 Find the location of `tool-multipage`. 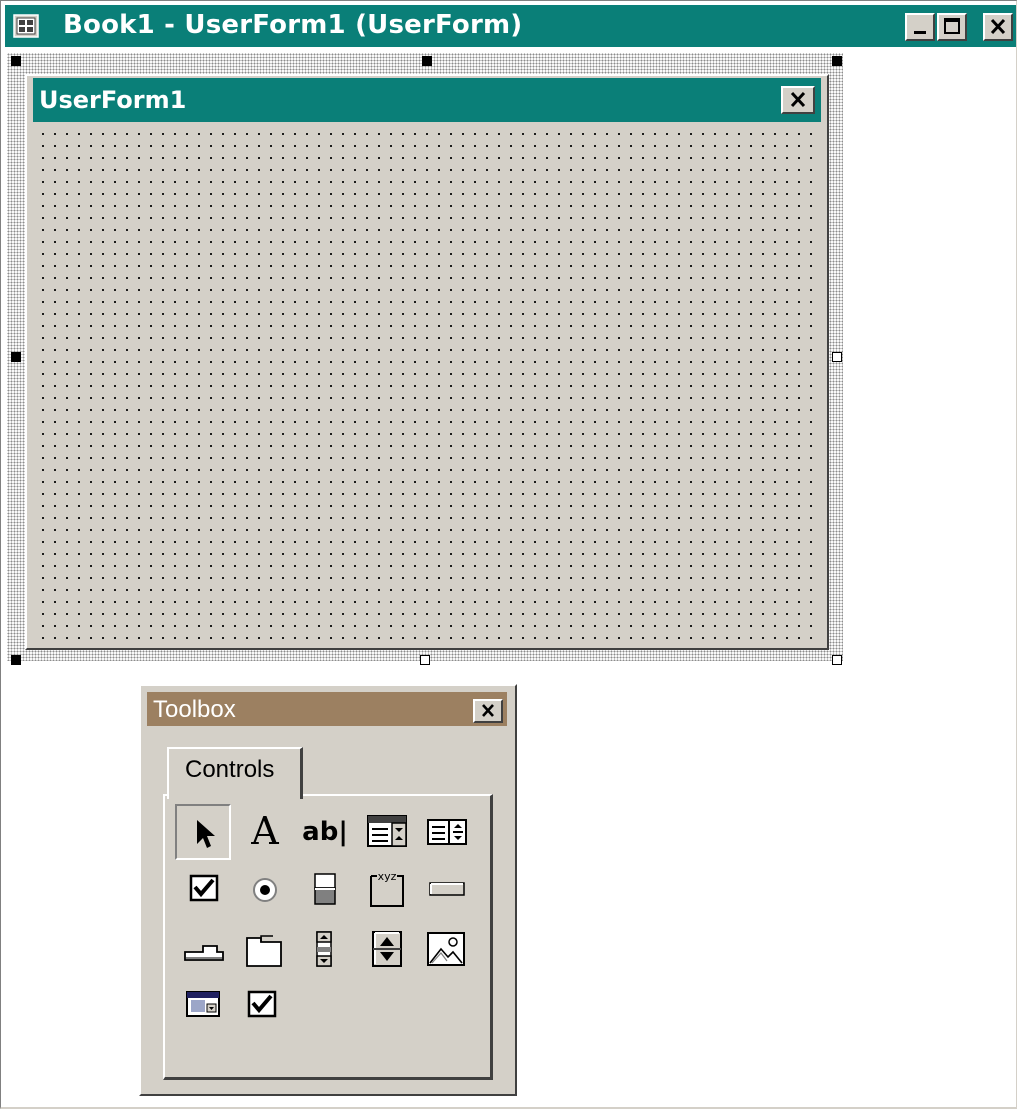

tool-multipage is located at coordinates (265, 950).